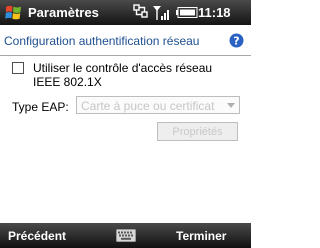  I want to click on properties-button: Propriétés, so click(197, 131).